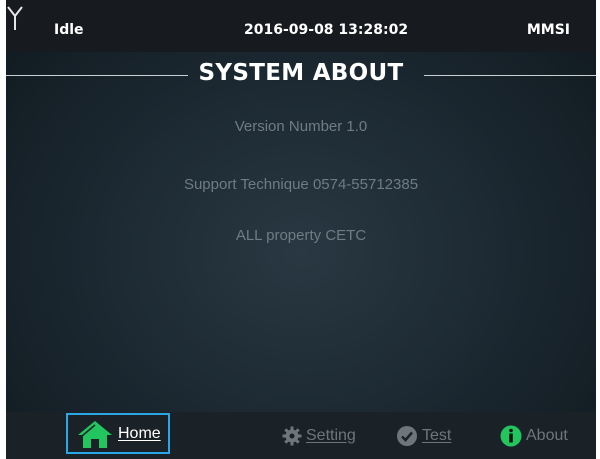 Image resolution: width=600 pixels, height=459 pixels. Describe the element at coordinates (326, 30) in the screenshot. I see `status-datetime: 2016-09-08 13:28:02` at that location.